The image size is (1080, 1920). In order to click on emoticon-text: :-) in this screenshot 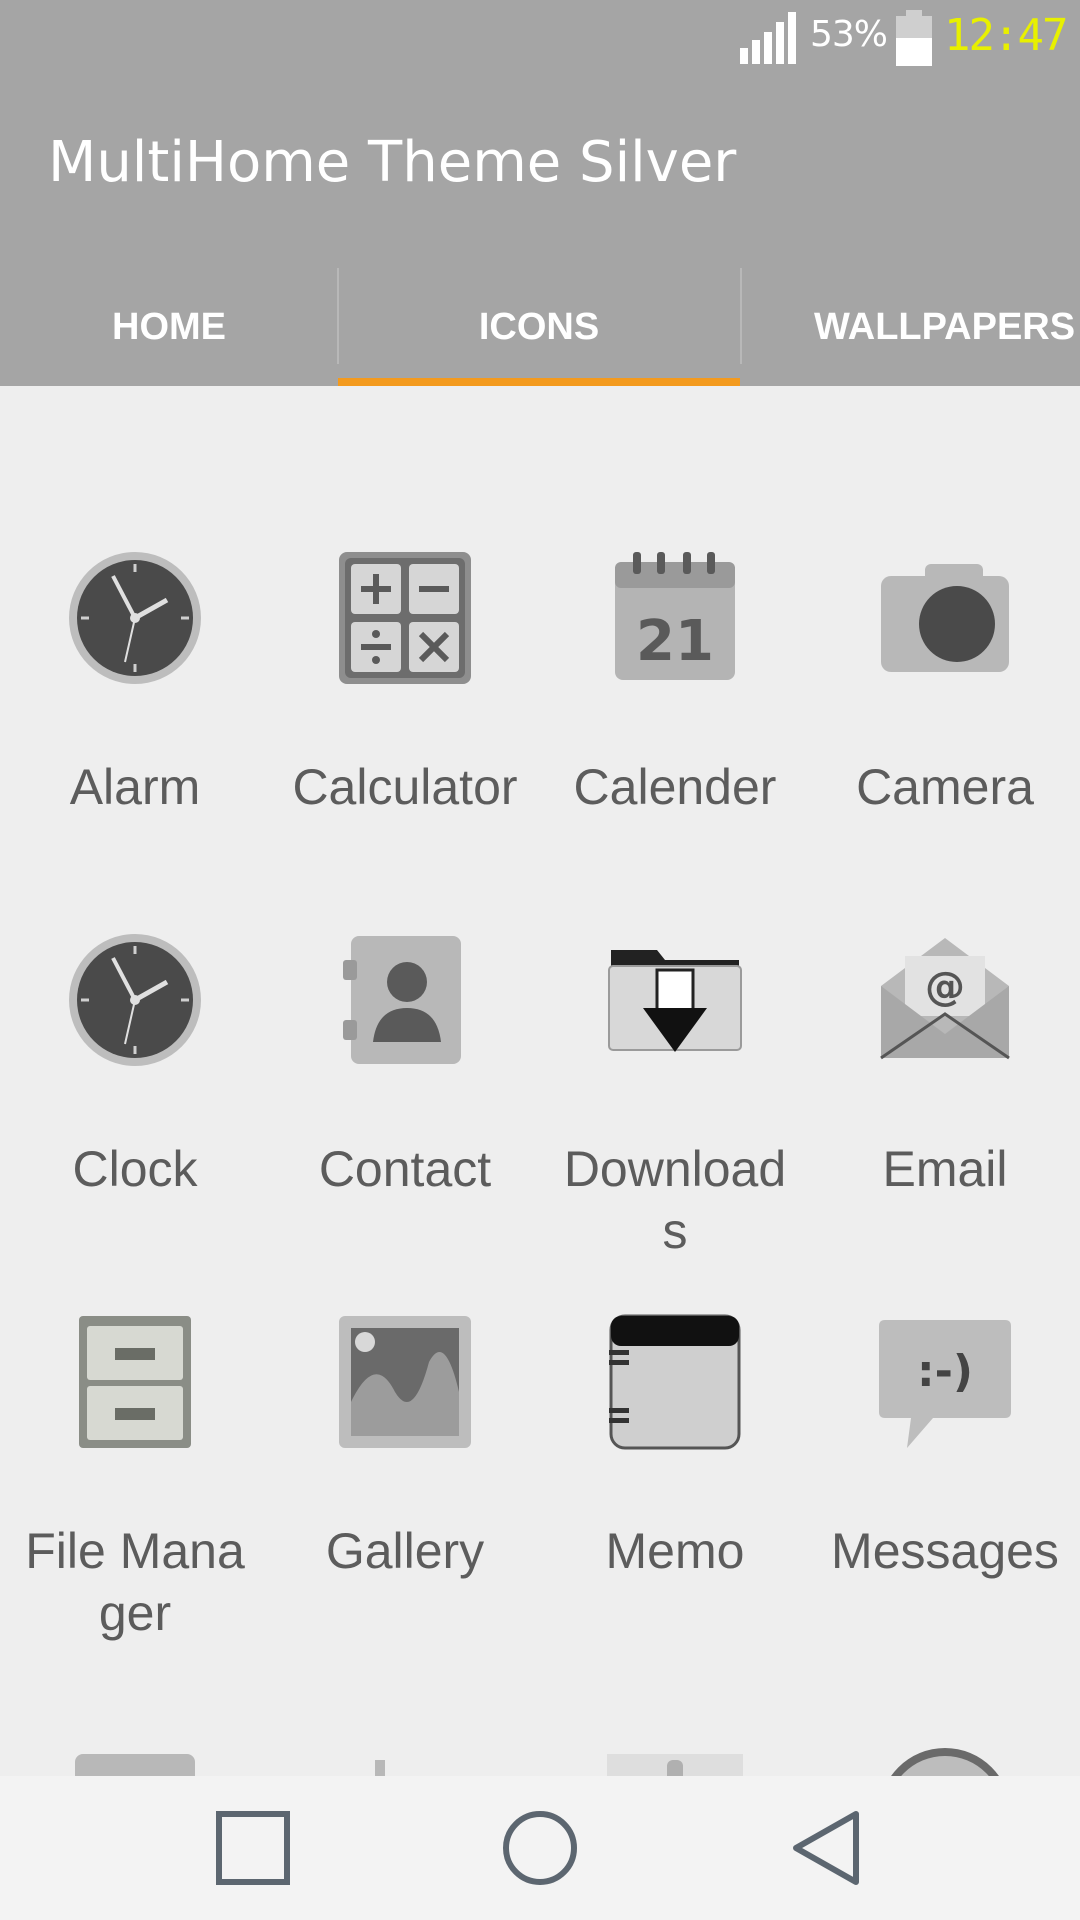, I will do `click(945, 1371)`.